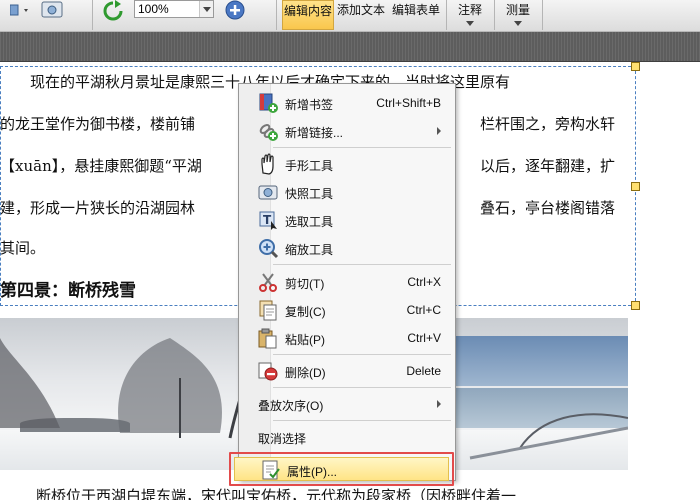  I want to click on menu-item-hand-tool: 手形工具, so click(347, 164).